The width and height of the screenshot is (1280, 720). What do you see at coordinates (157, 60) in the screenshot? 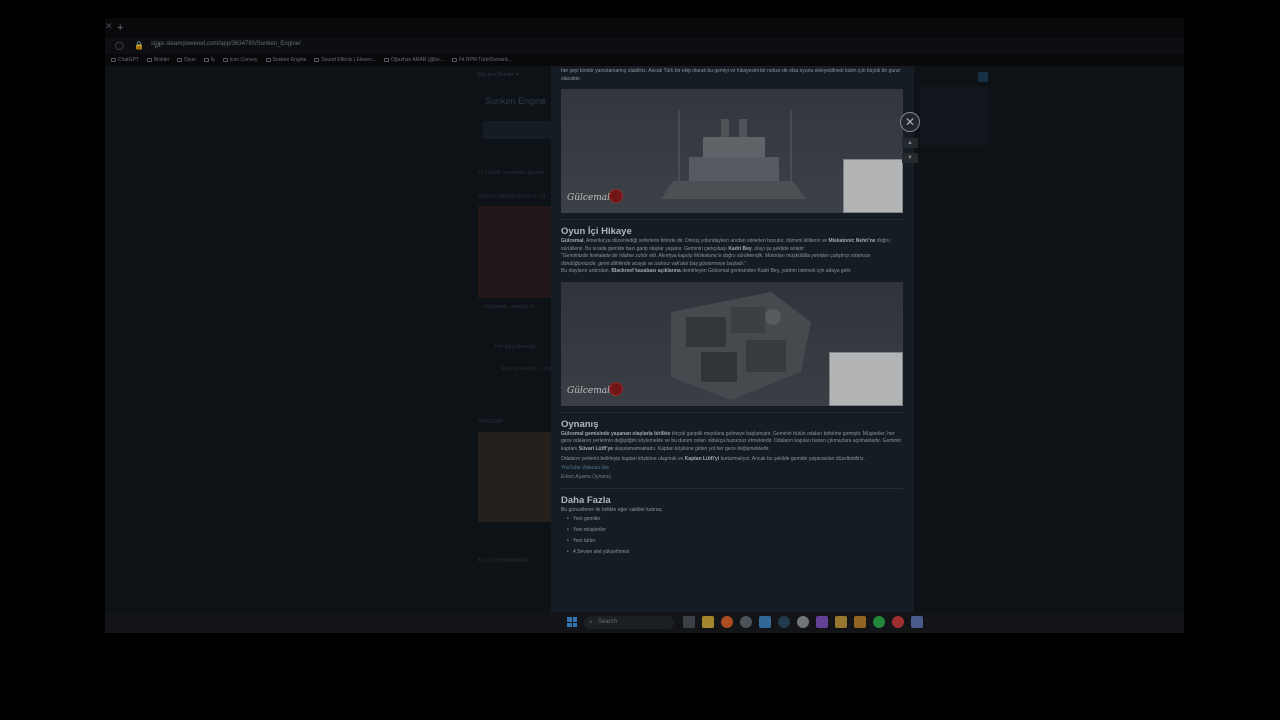
I see `bookmark-item: Bioklet` at bounding box center [157, 60].